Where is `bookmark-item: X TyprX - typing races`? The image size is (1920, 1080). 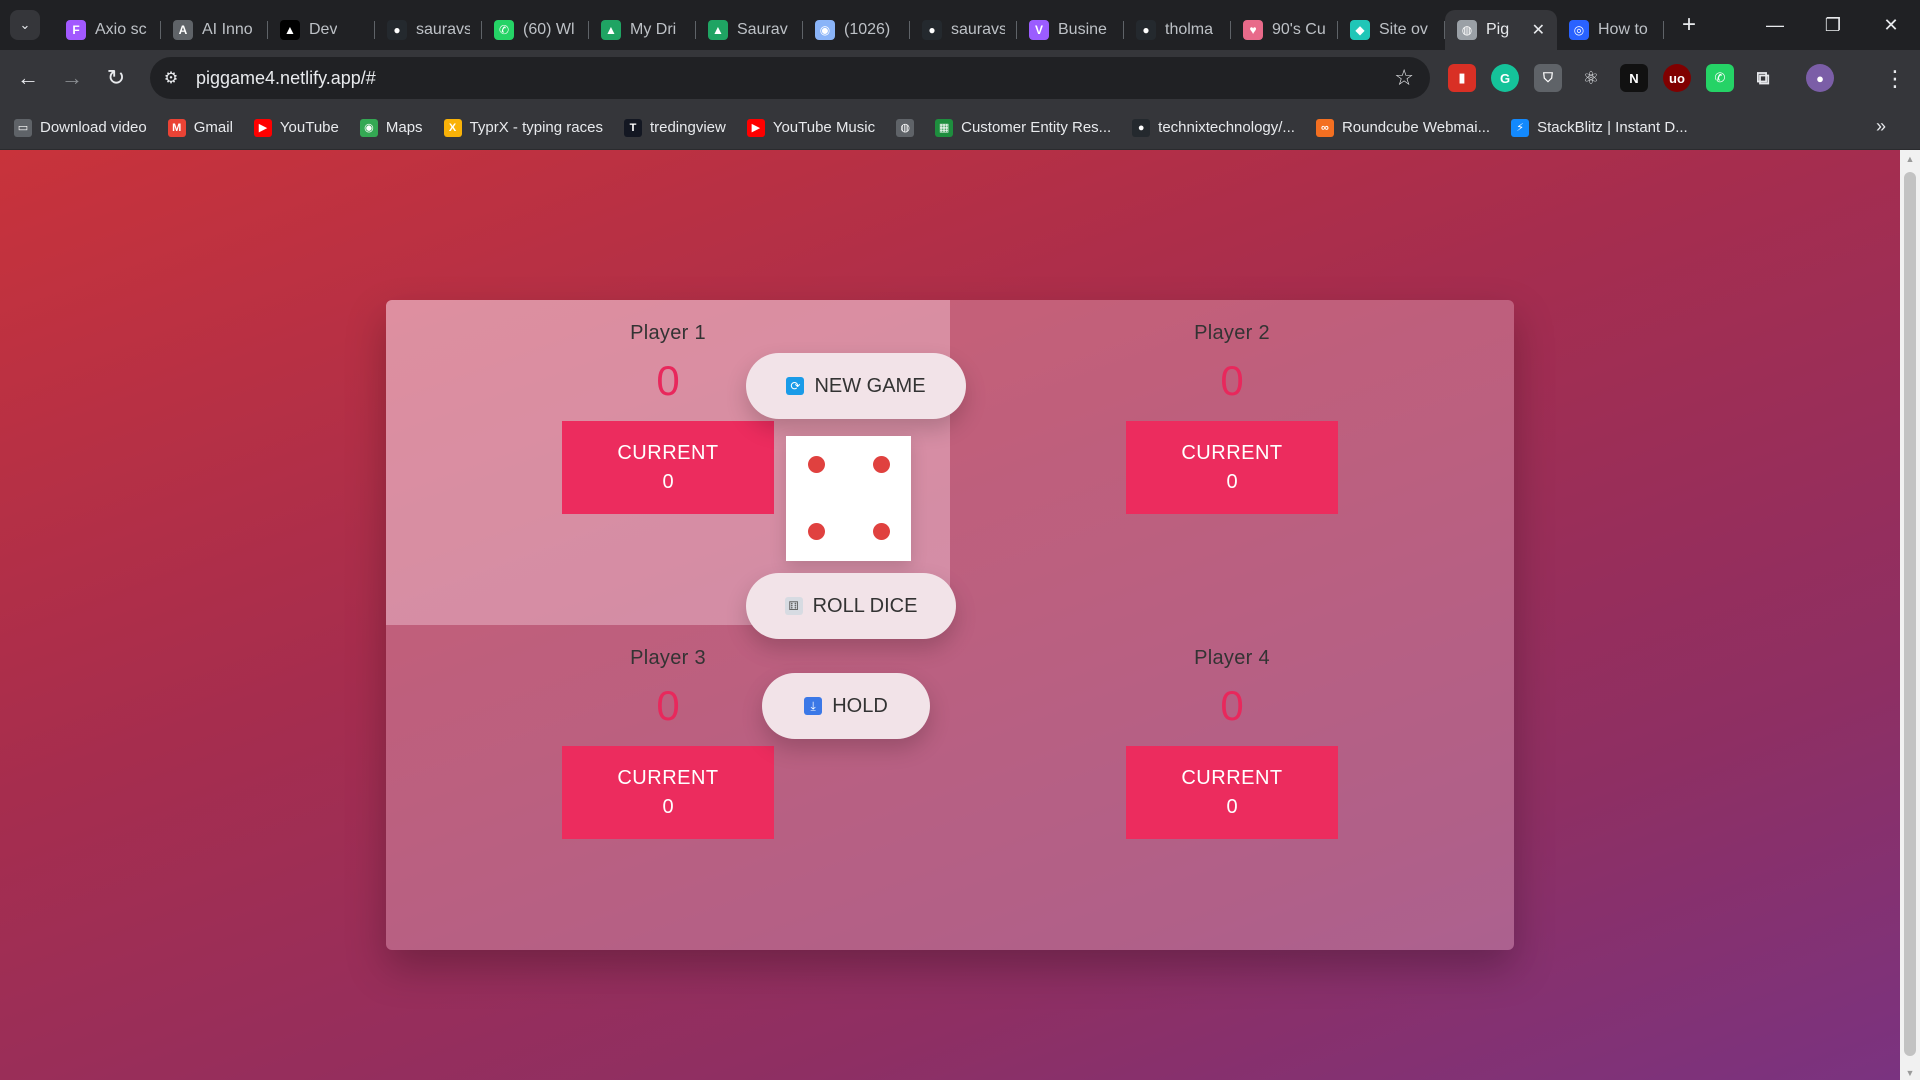 bookmark-item: X TyprX - typing races is located at coordinates (523, 127).